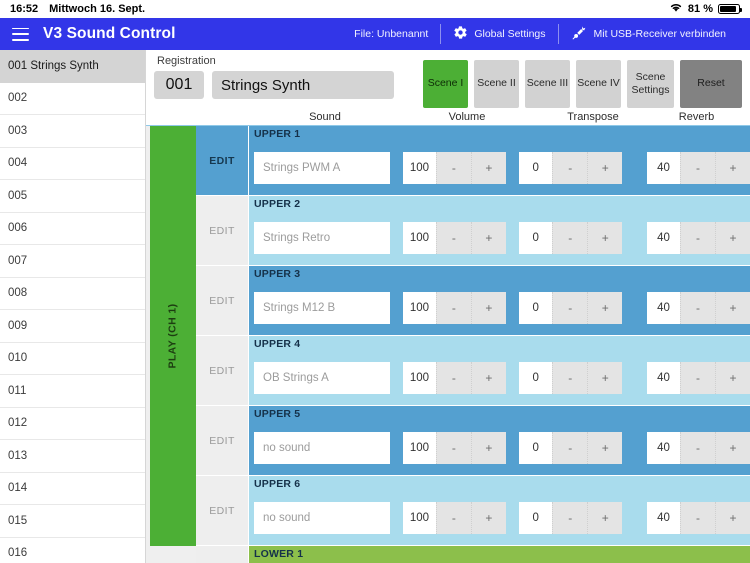 This screenshot has width=750, height=563. What do you see at coordinates (650, 84) in the screenshot?
I see `scene-button-5: Scene Settings` at bounding box center [650, 84].